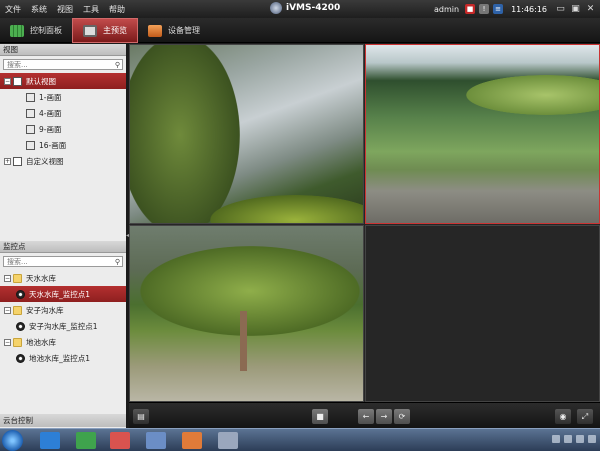  Describe the element at coordinates (276, 8) in the screenshot. I see `app-logo-icon` at that location.